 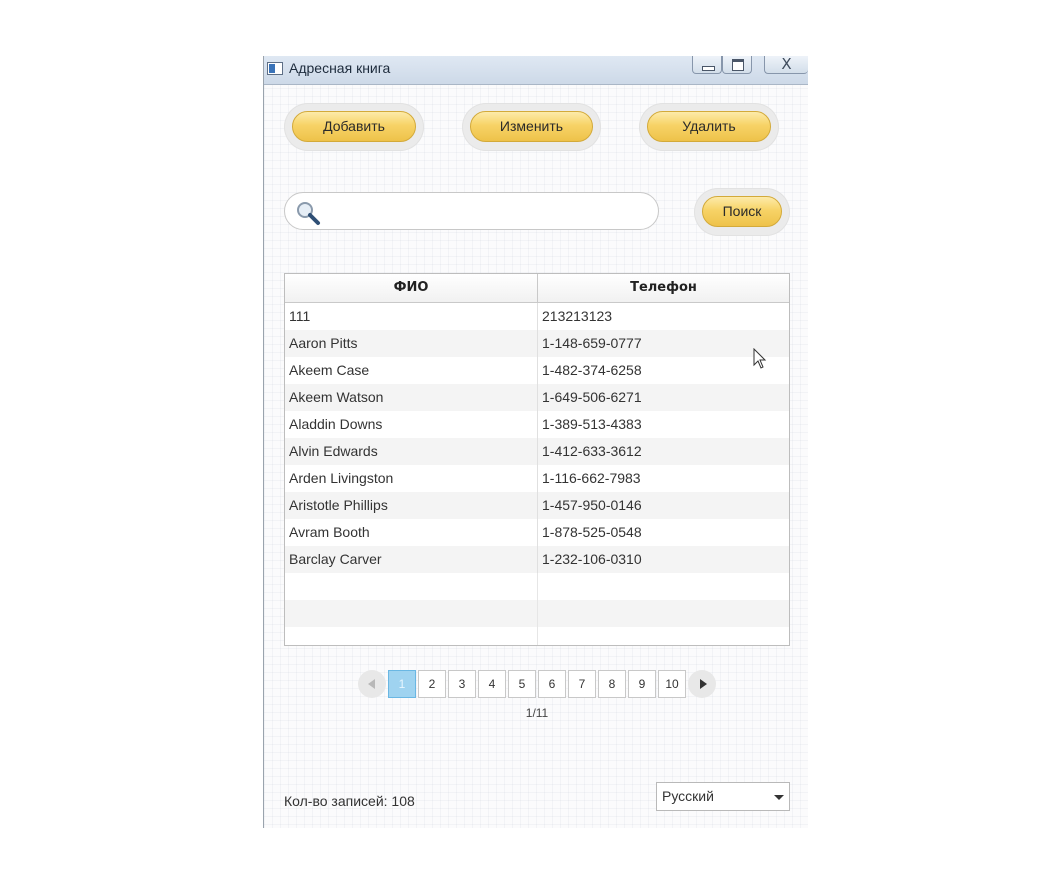 I want to click on title-bar: Адресная книга X, so click(x=536, y=70).